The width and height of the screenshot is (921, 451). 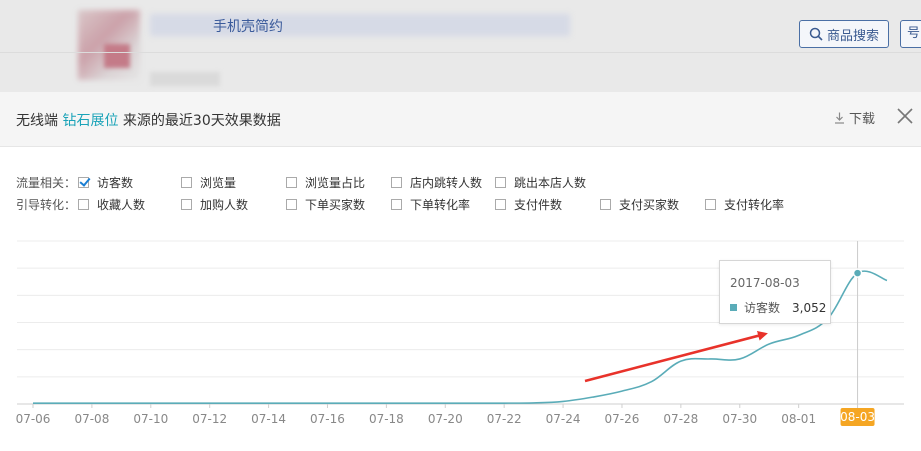 I want to click on product-search-label: 商品搜索, so click(x=852, y=36).